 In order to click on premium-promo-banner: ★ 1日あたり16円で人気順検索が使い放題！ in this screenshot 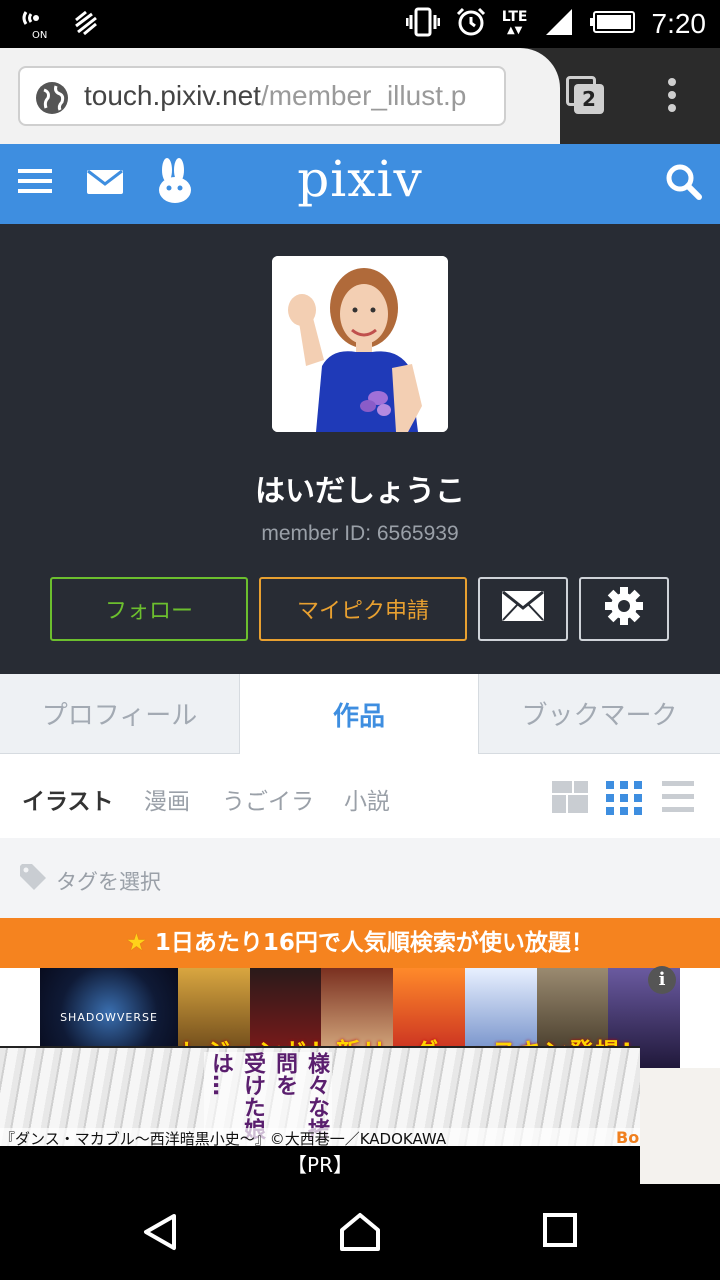, I will do `click(360, 943)`.